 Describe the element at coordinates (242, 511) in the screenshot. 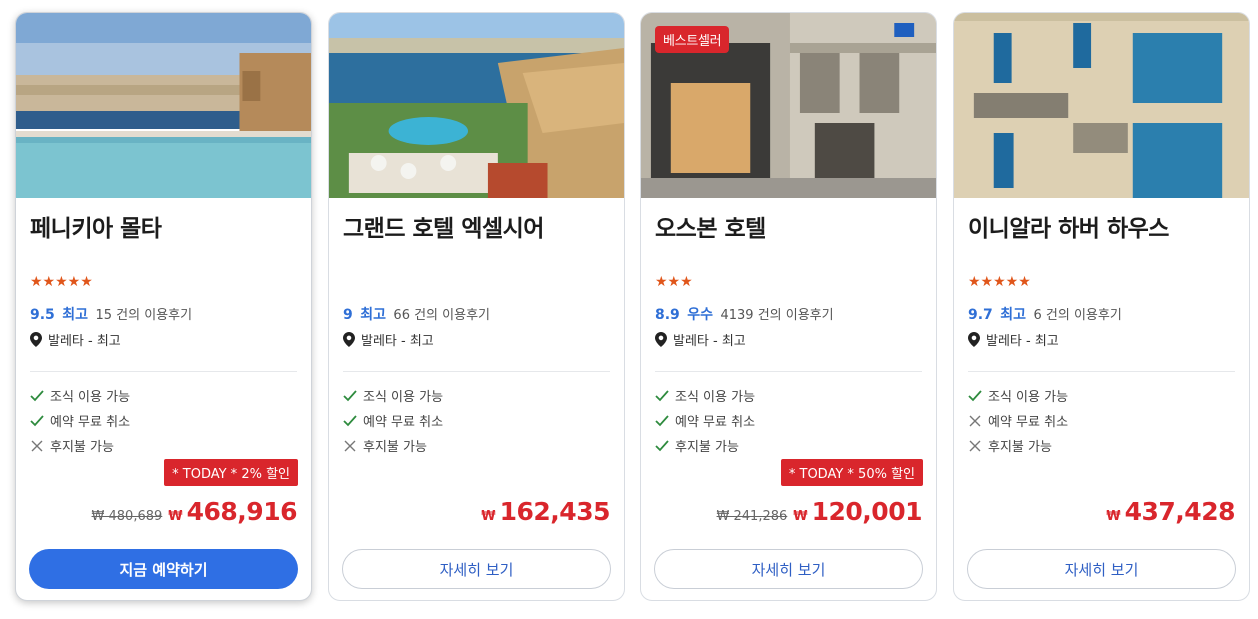

I see `current-price: 468,916` at that location.